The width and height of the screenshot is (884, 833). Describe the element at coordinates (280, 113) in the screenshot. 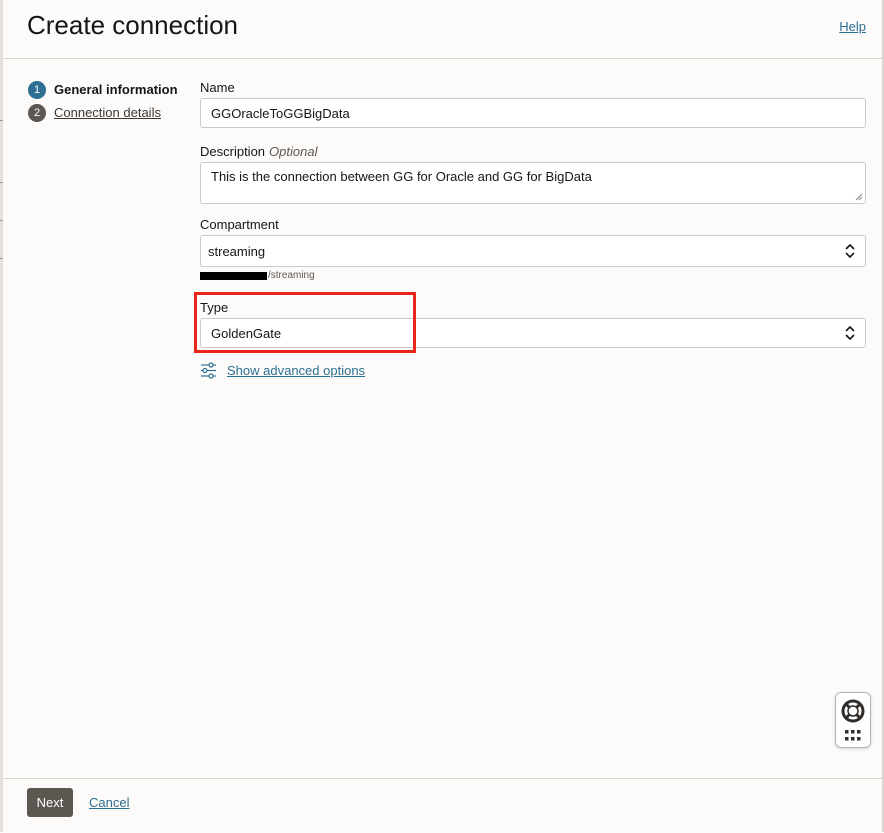

I see `name-value: GGOracleToGGBigData` at that location.